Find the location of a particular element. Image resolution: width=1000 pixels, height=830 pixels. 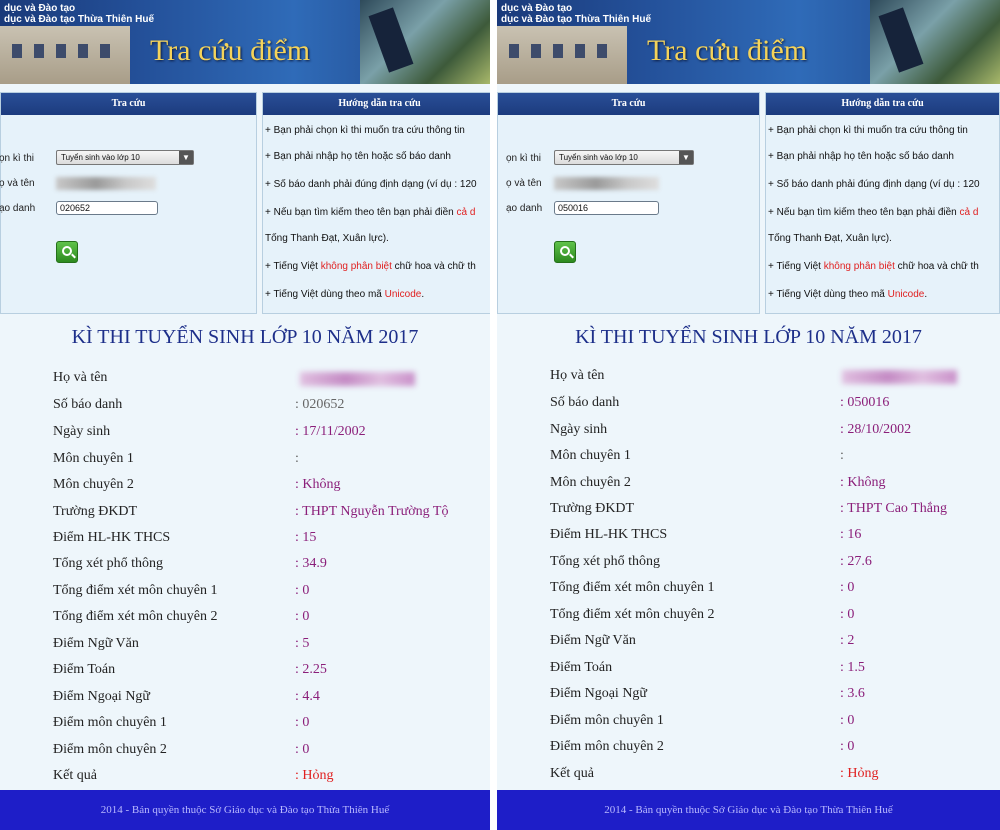

result-row-sbd: Số báo danh : 050016 is located at coordinates (720, 402).